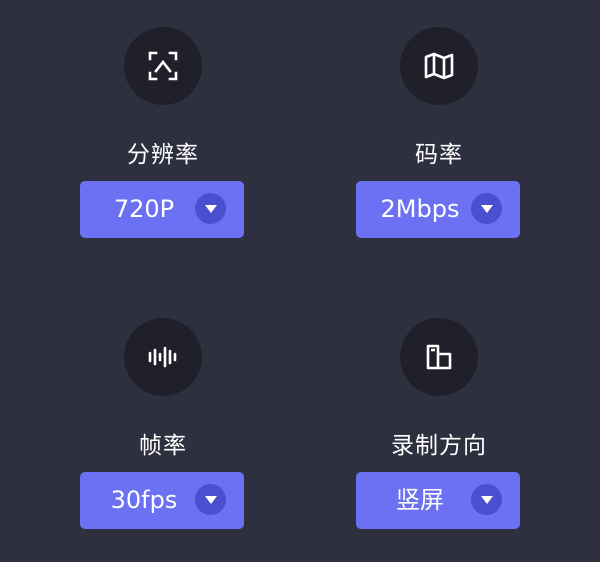 The height and width of the screenshot is (562, 600). Describe the element at coordinates (420, 500) in the screenshot. I see `orientation-value: 竖屏` at that location.